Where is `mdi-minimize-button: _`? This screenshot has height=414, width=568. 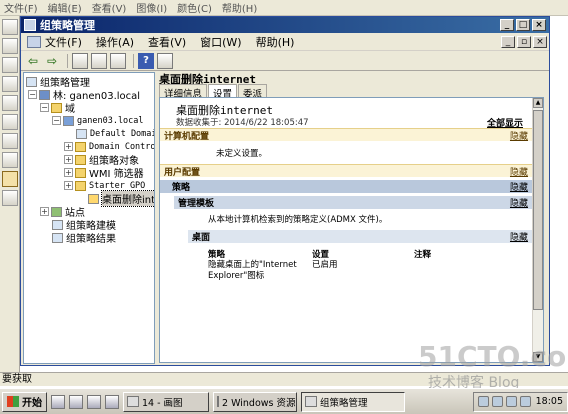
mdi-minimize-button: _ is located at coordinates (508, 41).